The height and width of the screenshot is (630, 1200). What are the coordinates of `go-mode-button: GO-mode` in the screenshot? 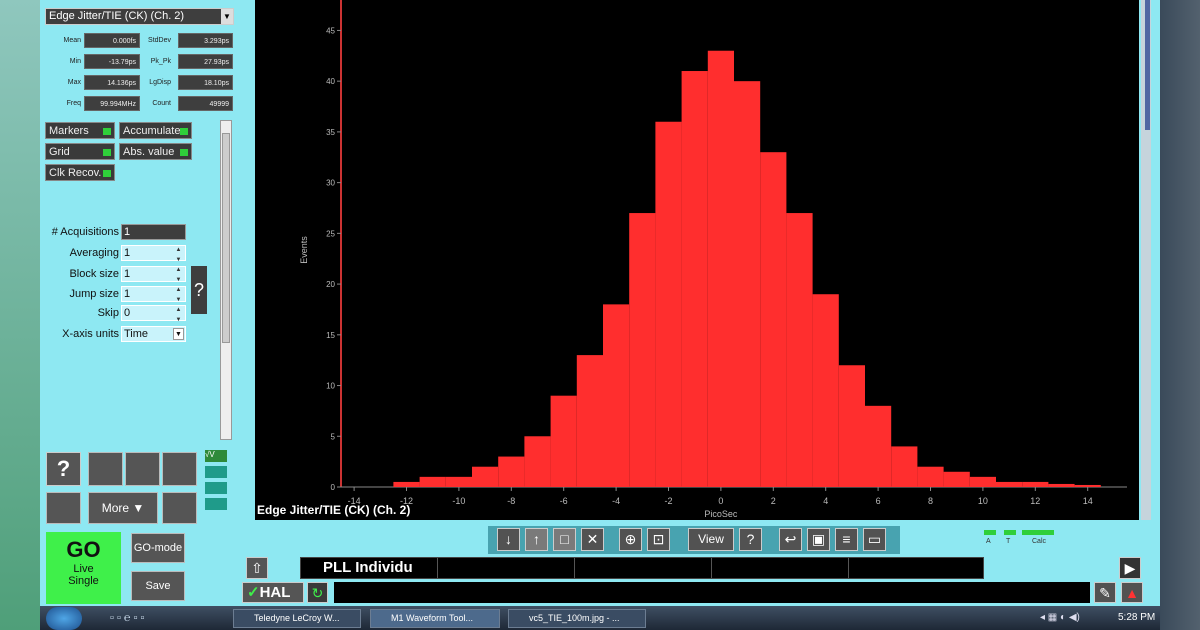 It's located at (158, 548).